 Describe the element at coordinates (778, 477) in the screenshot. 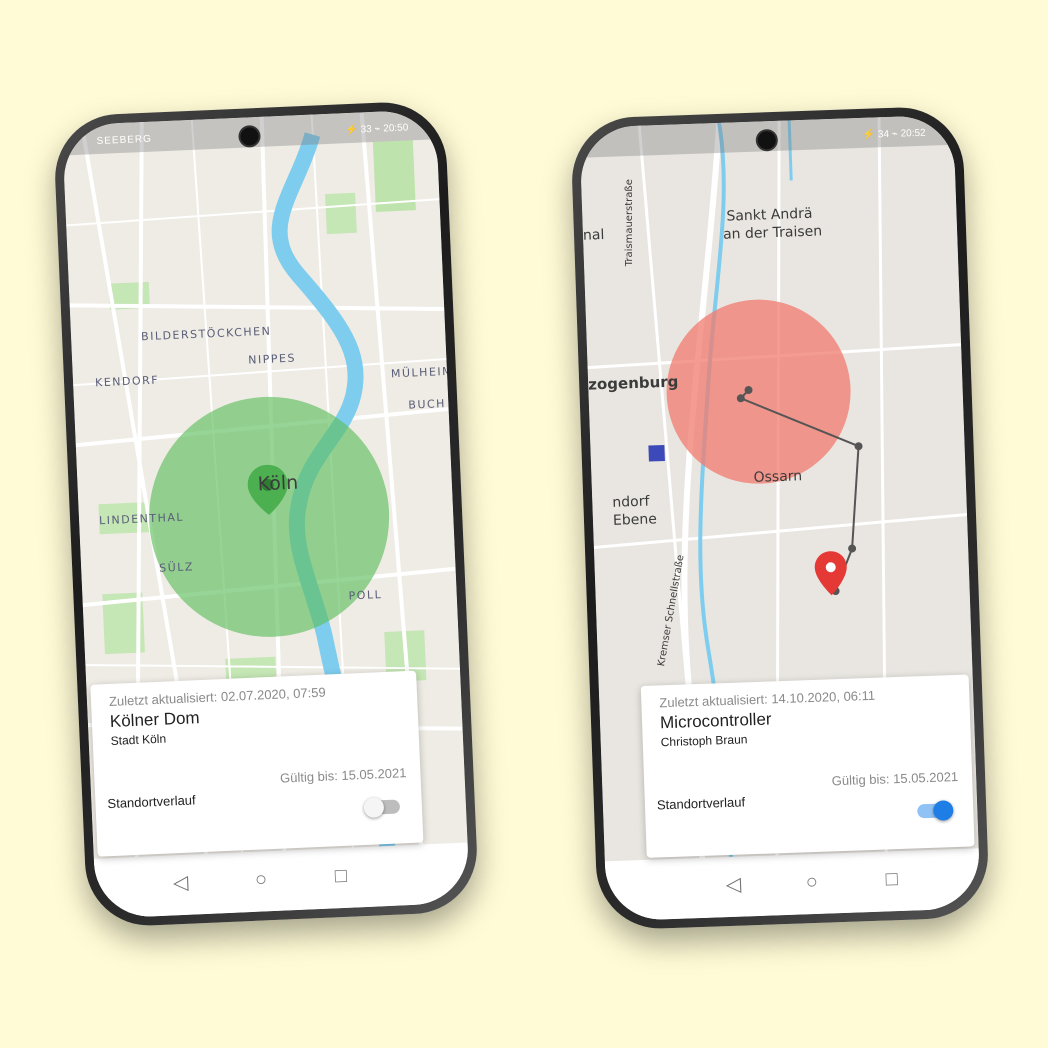

I see `map-label: Ossarn` at that location.